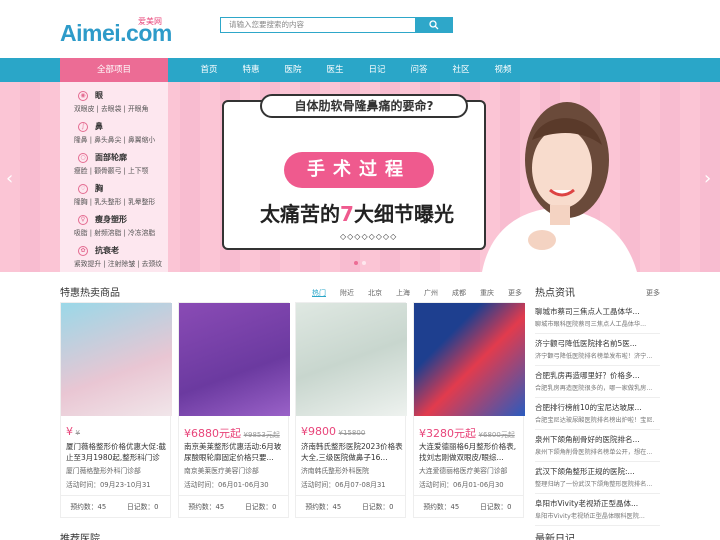 The width and height of the screenshot is (720, 540). I want to click on product-orig-price: ¥15800, so click(352, 433).